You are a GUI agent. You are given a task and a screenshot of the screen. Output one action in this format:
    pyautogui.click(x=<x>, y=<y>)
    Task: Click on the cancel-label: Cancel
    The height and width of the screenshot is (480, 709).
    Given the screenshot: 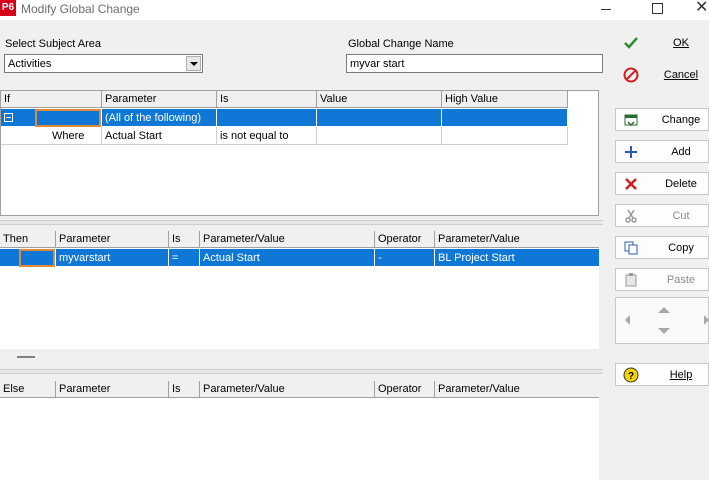 What is the action you would take?
    pyautogui.click(x=681, y=75)
    